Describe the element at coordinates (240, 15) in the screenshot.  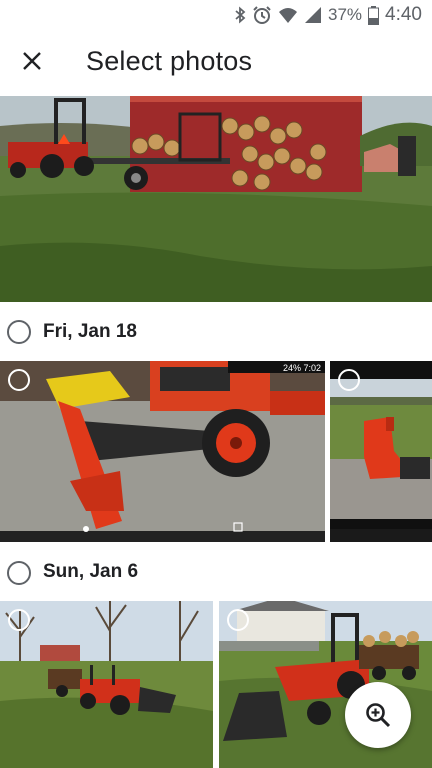
I see `bluetooth-icon` at that location.